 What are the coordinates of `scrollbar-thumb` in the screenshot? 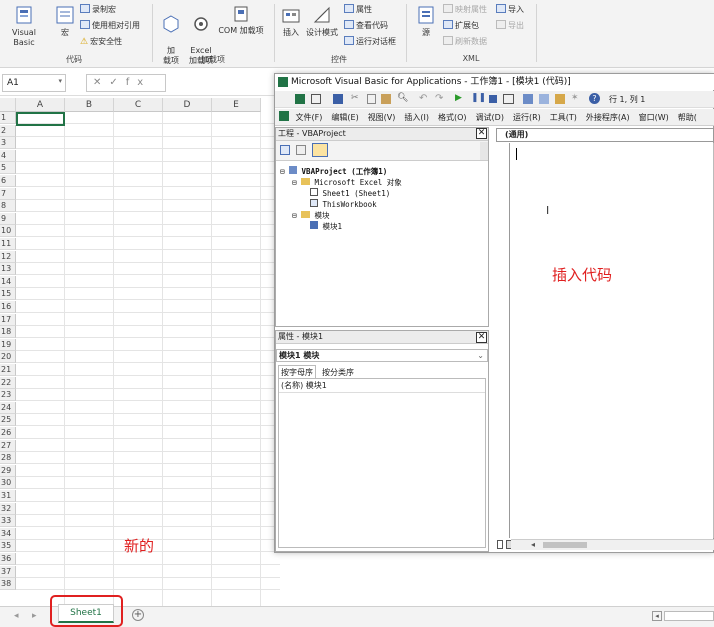 It's located at (565, 545).